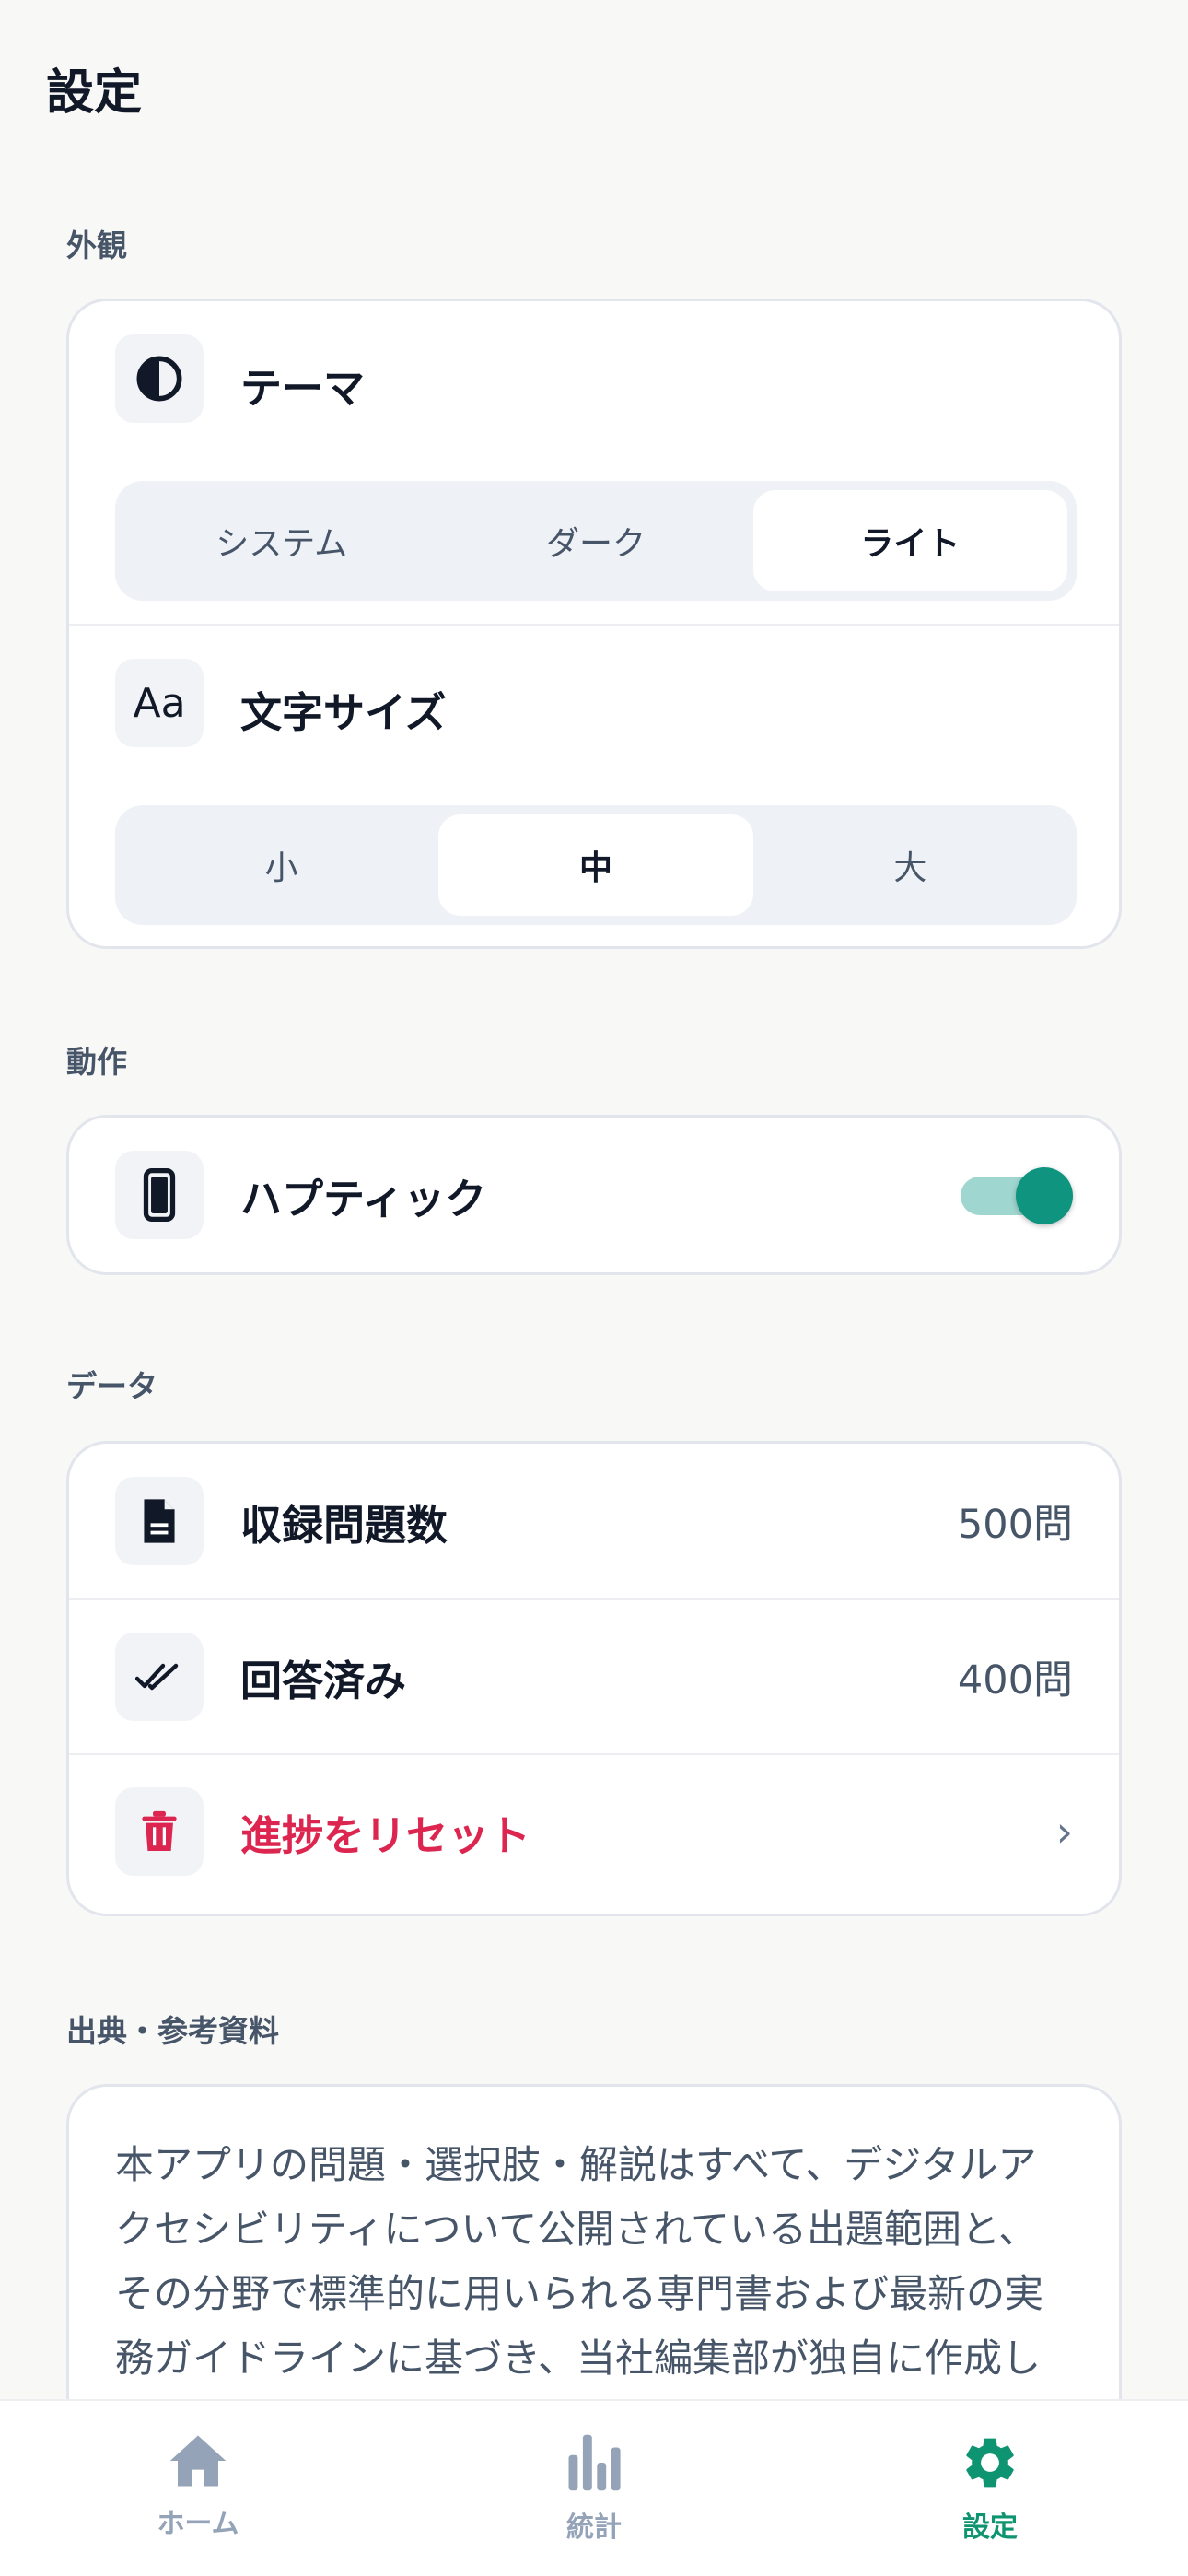  Describe the element at coordinates (281, 865) in the screenshot. I see `font-size-option-small: 小` at that location.